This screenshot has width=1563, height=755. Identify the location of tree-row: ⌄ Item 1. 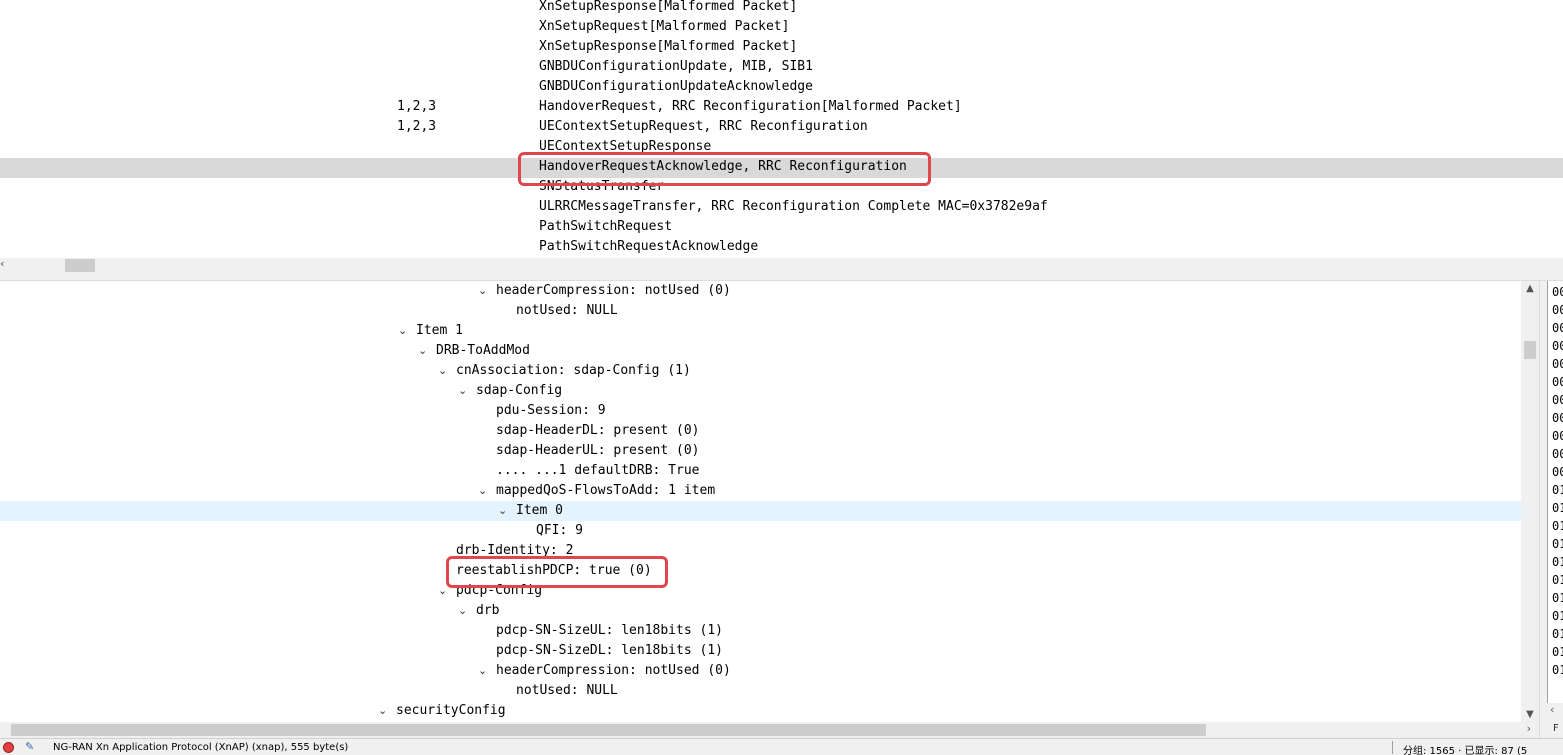
(760, 331).